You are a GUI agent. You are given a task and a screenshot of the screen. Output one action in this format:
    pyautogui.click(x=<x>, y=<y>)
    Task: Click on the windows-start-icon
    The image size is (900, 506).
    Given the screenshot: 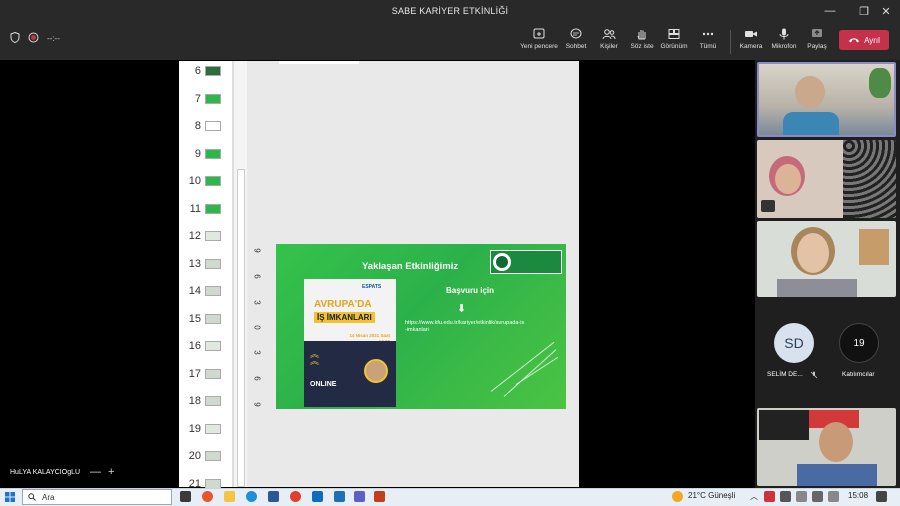 What is the action you would take?
    pyautogui.click(x=10, y=497)
    